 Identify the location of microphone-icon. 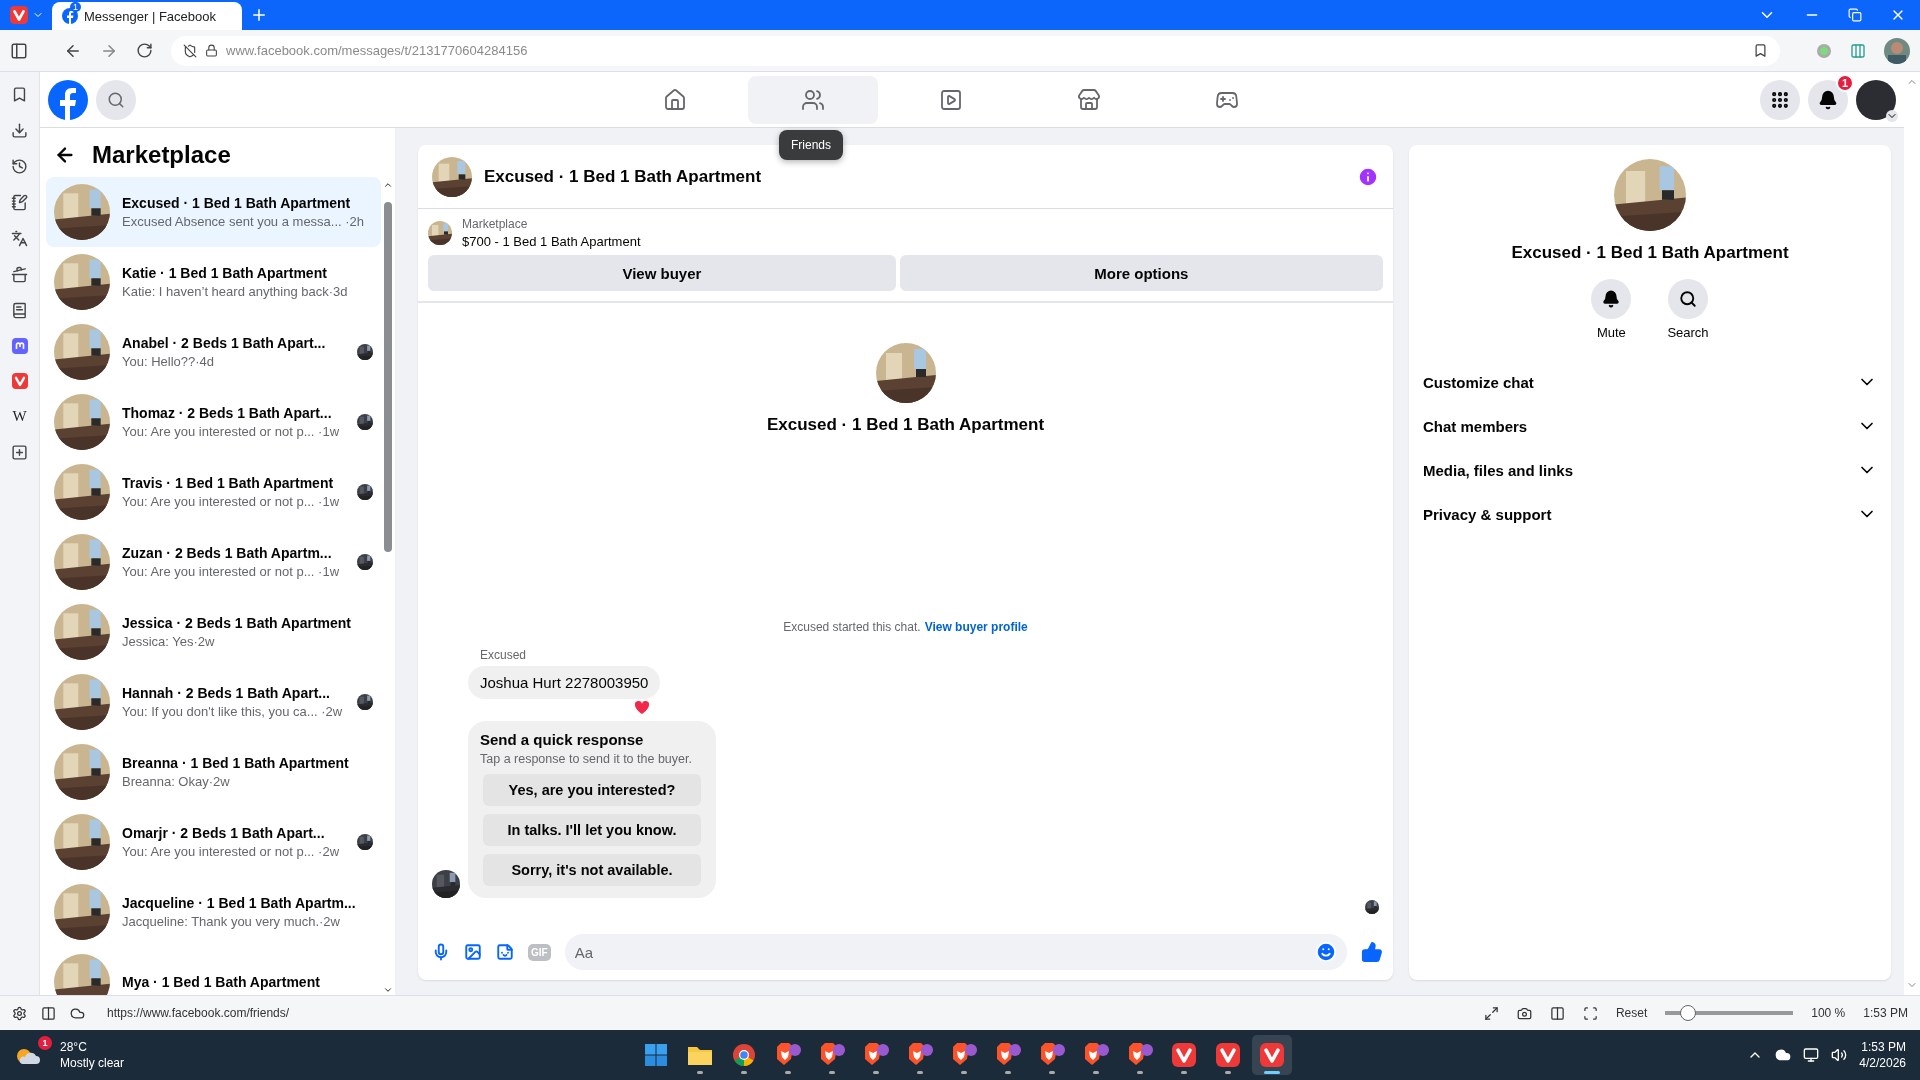
(441, 952).